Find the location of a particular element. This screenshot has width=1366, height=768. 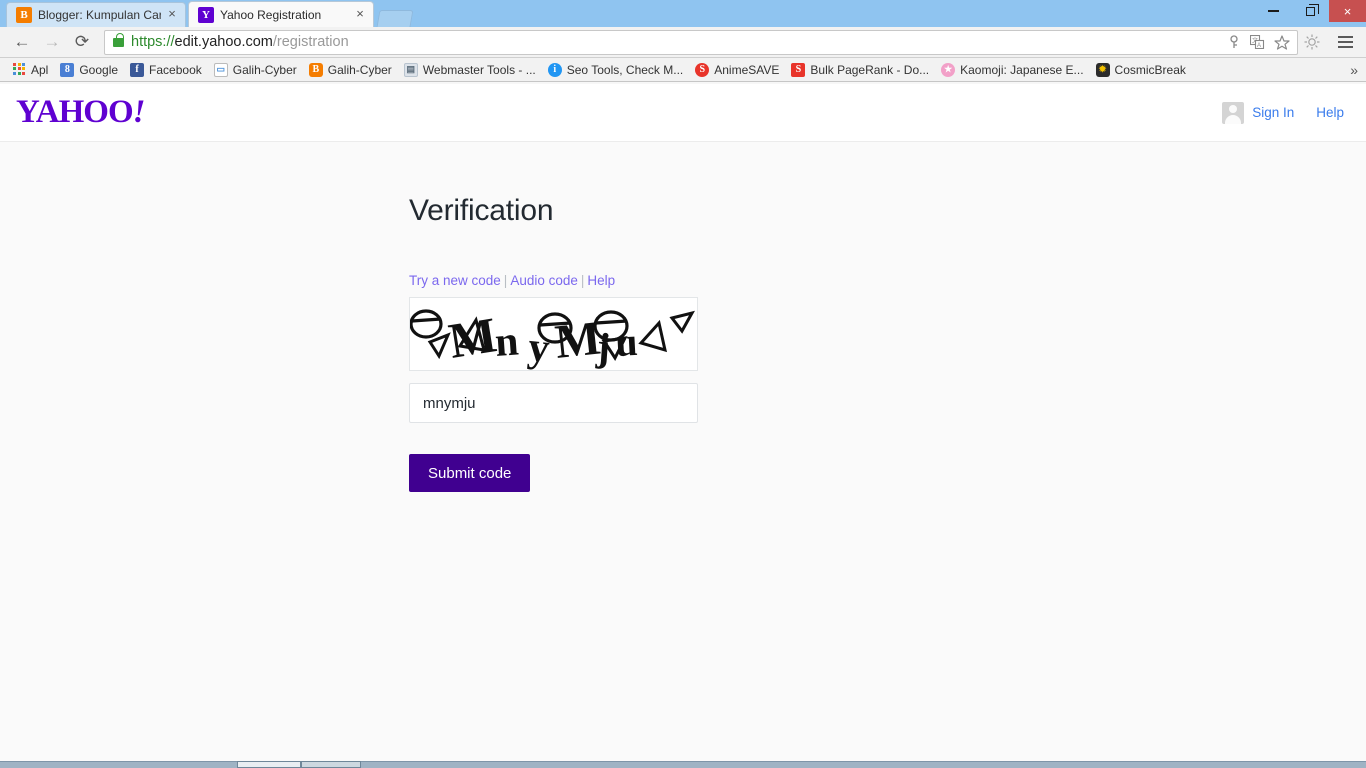

svg-text: n is located at coordinates (506, 342).